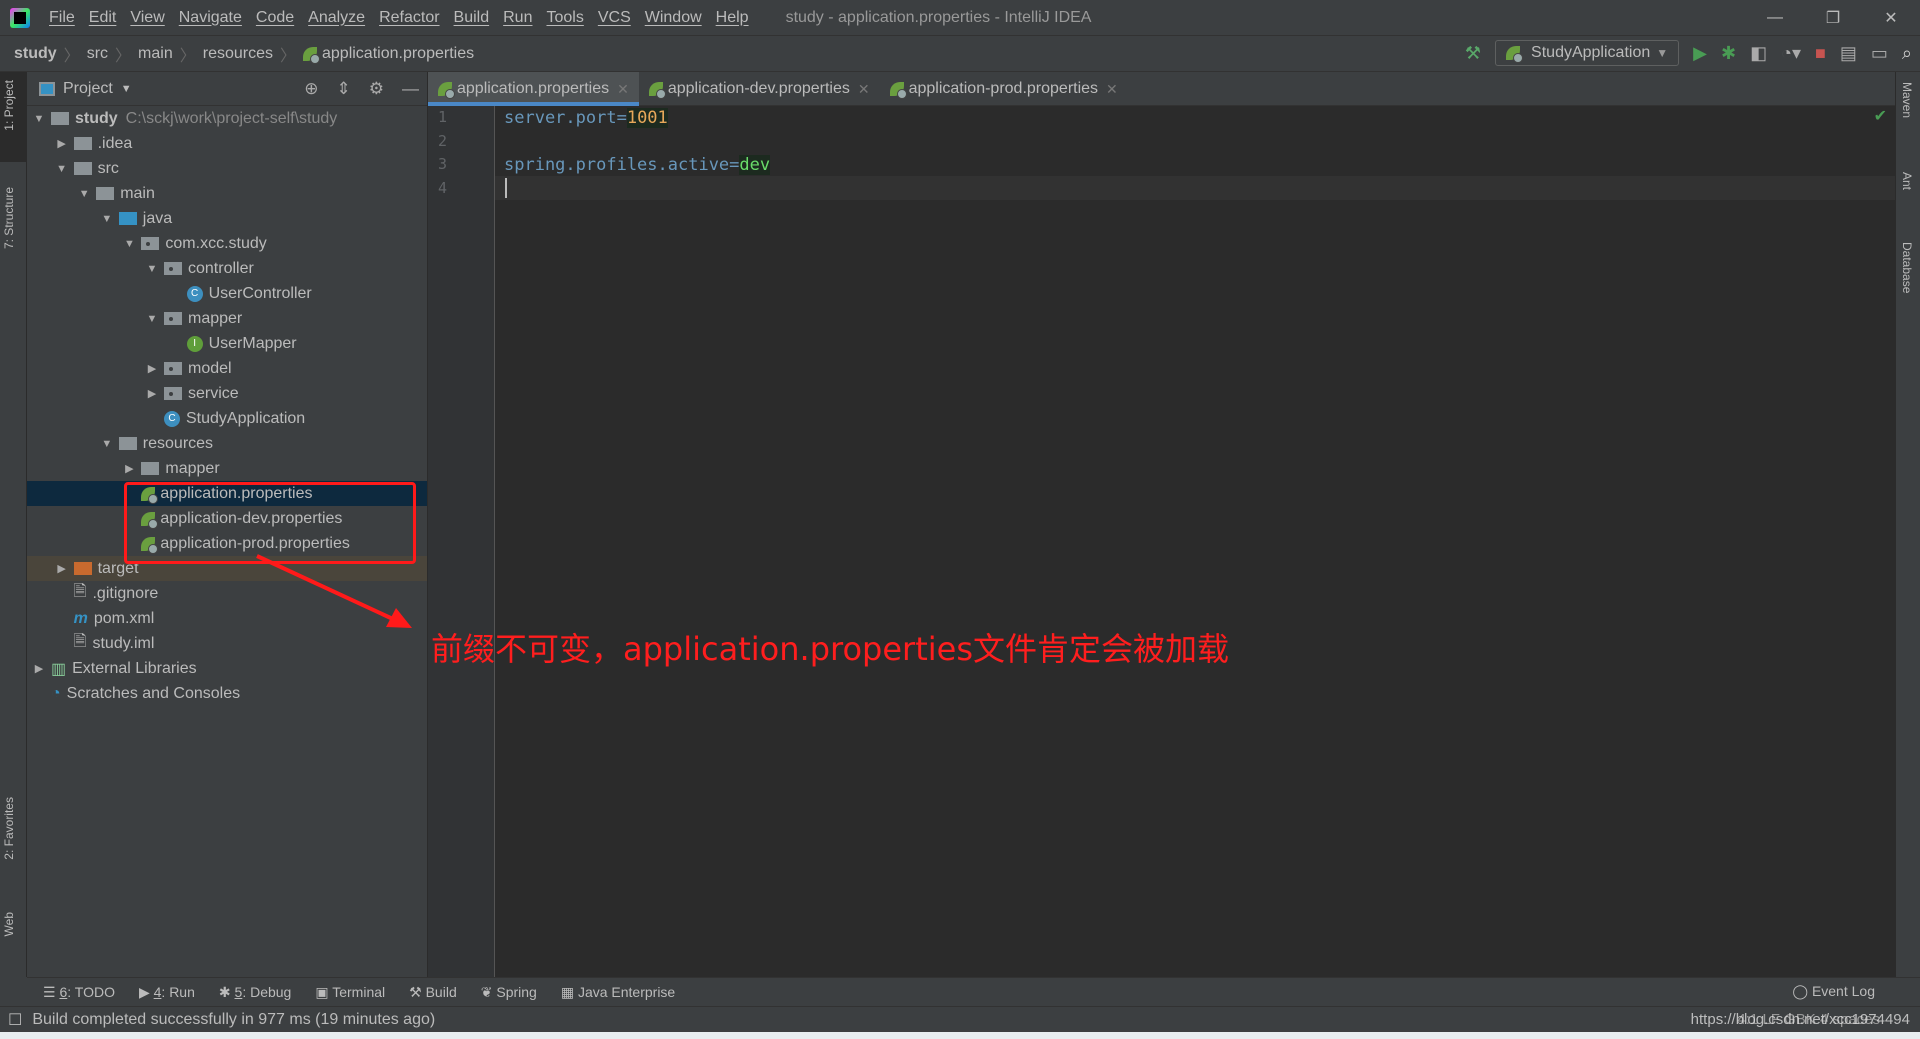 The image size is (1920, 1039). What do you see at coordinates (178, 991) in the screenshot?
I see `tool-label: : Run` at bounding box center [178, 991].